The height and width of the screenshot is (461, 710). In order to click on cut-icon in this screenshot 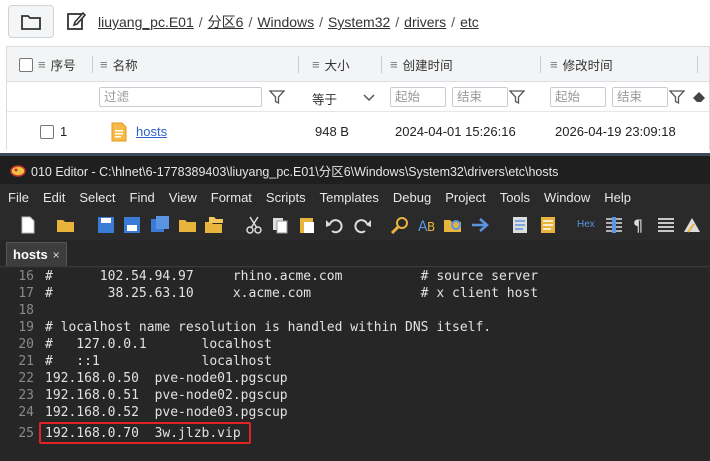, I will do `click(254, 225)`.